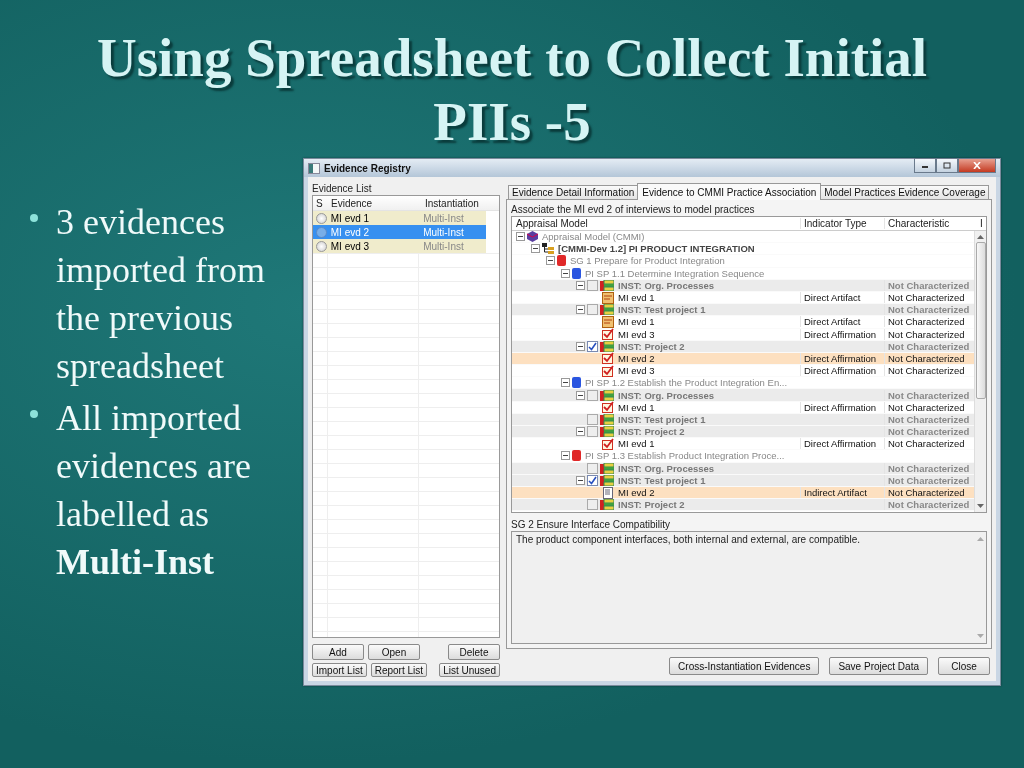 The width and height of the screenshot is (1024, 768). What do you see at coordinates (394, 652) in the screenshot?
I see `list-button: Open` at bounding box center [394, 652].